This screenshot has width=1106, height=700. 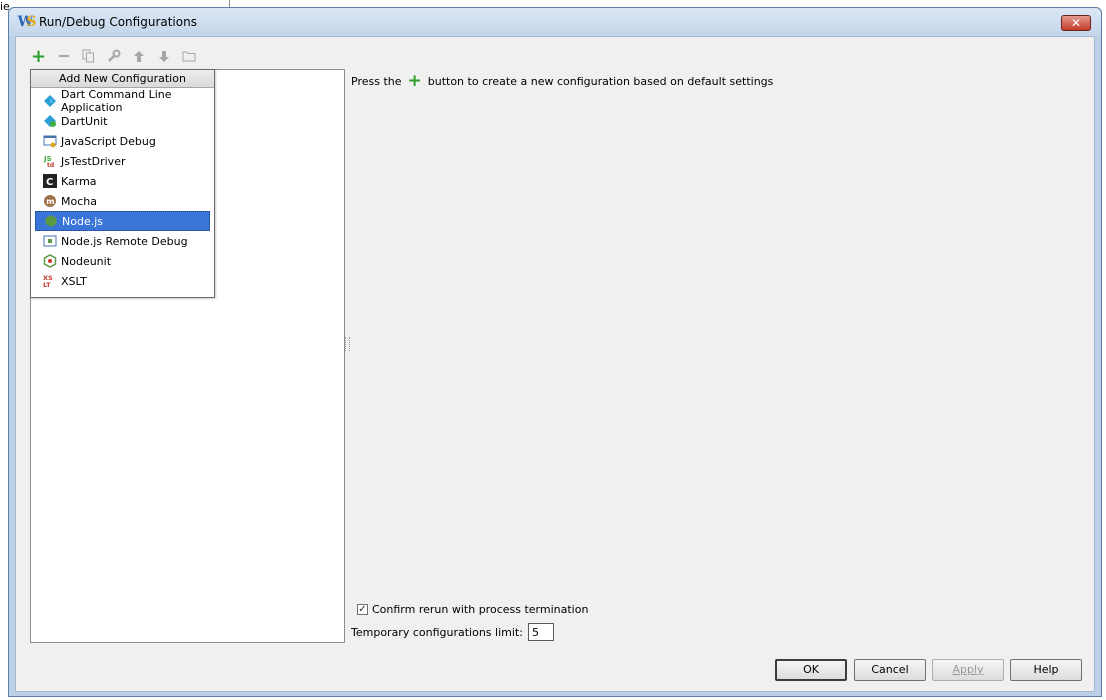 What do you see at coordinates (376, 81) in the screenshot?
I see `hint-prefix: Press the` at bounding box center [376, 81].